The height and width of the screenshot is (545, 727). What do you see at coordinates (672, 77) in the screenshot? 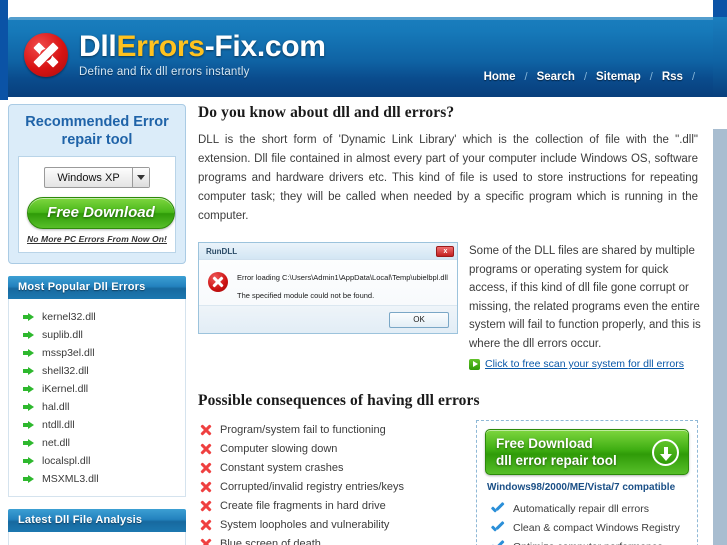
I see `nav-item-rss: Rss` at bounding box center [672, 77].